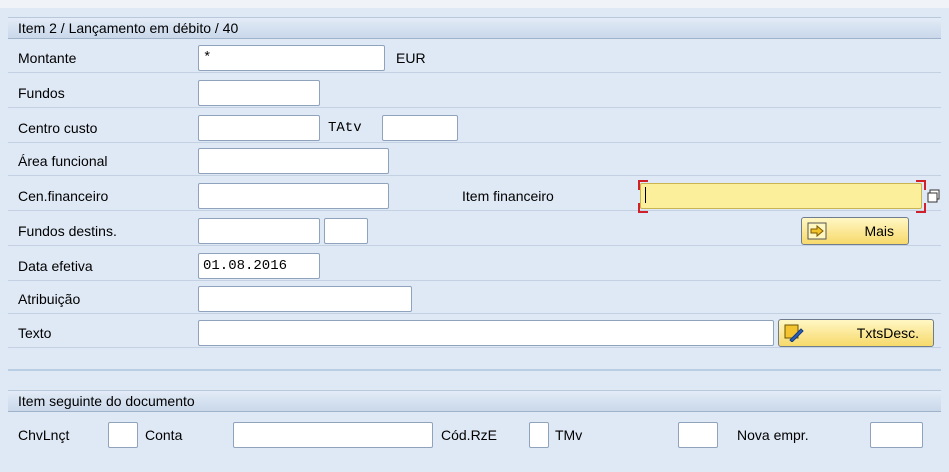  I want to click on tatv-input, so click(420, 128).